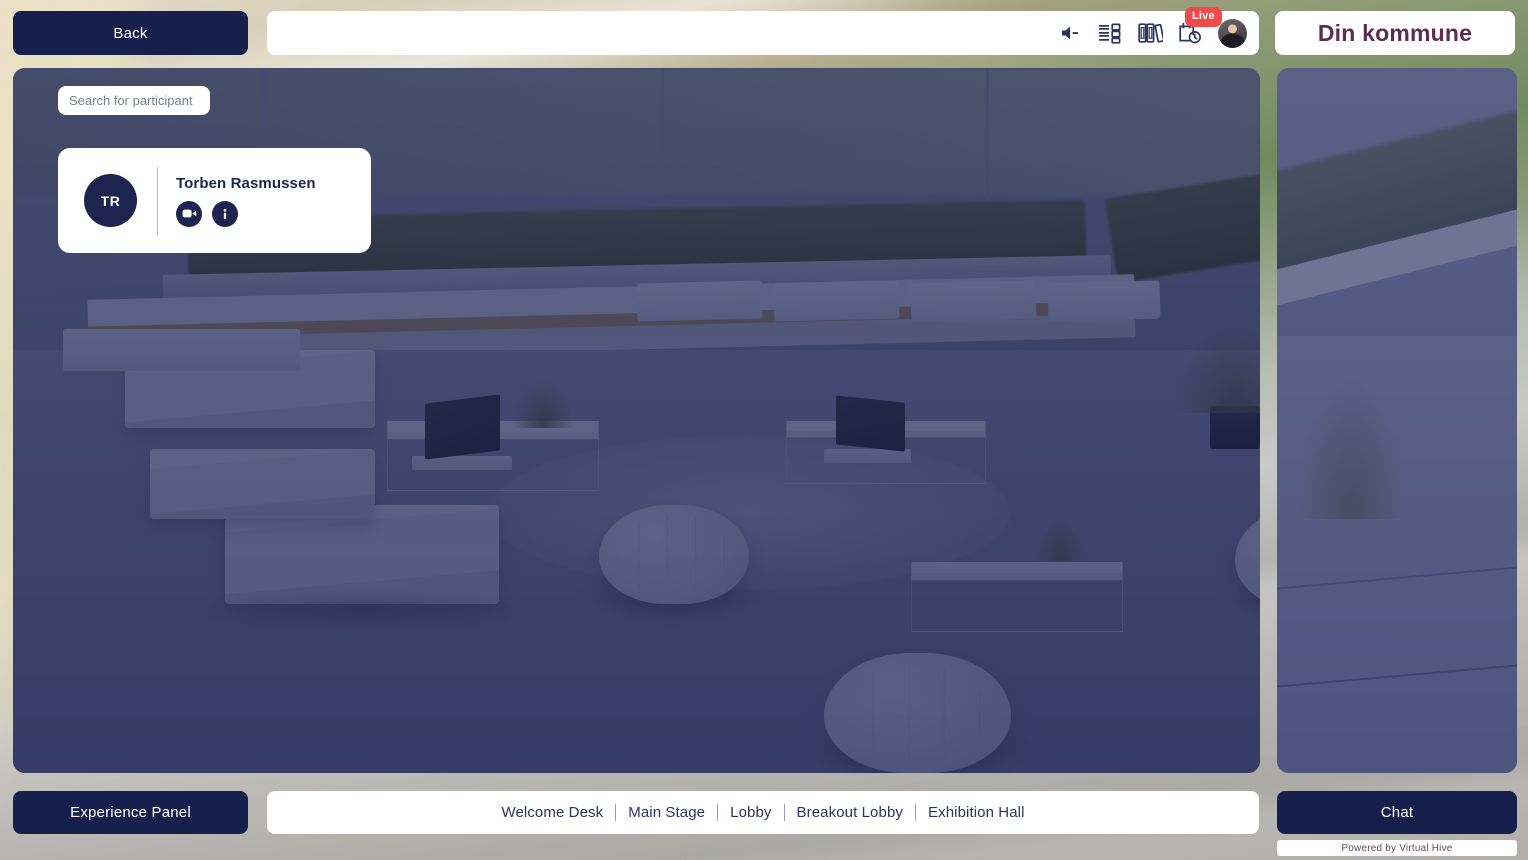 This screenshot has height=860, width=1528. What do you see at coordinates (1232, 33) in the screenshot?
I see `profile-avatar` at bounding box center [1232, 33].